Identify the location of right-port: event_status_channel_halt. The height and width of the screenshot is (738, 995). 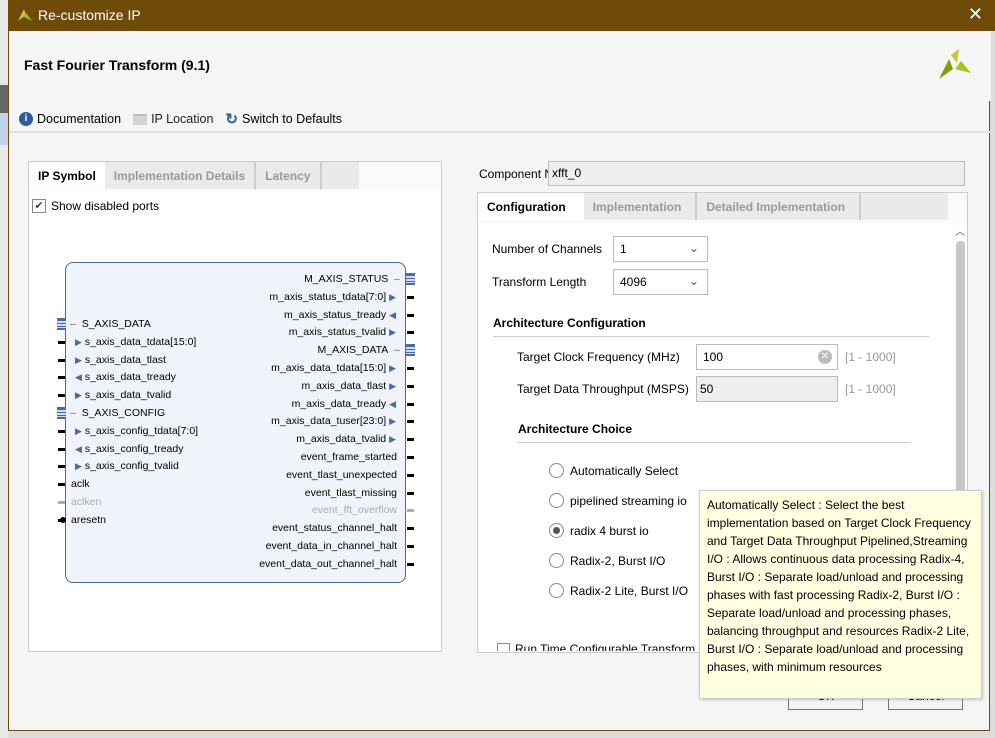
(334, 528).